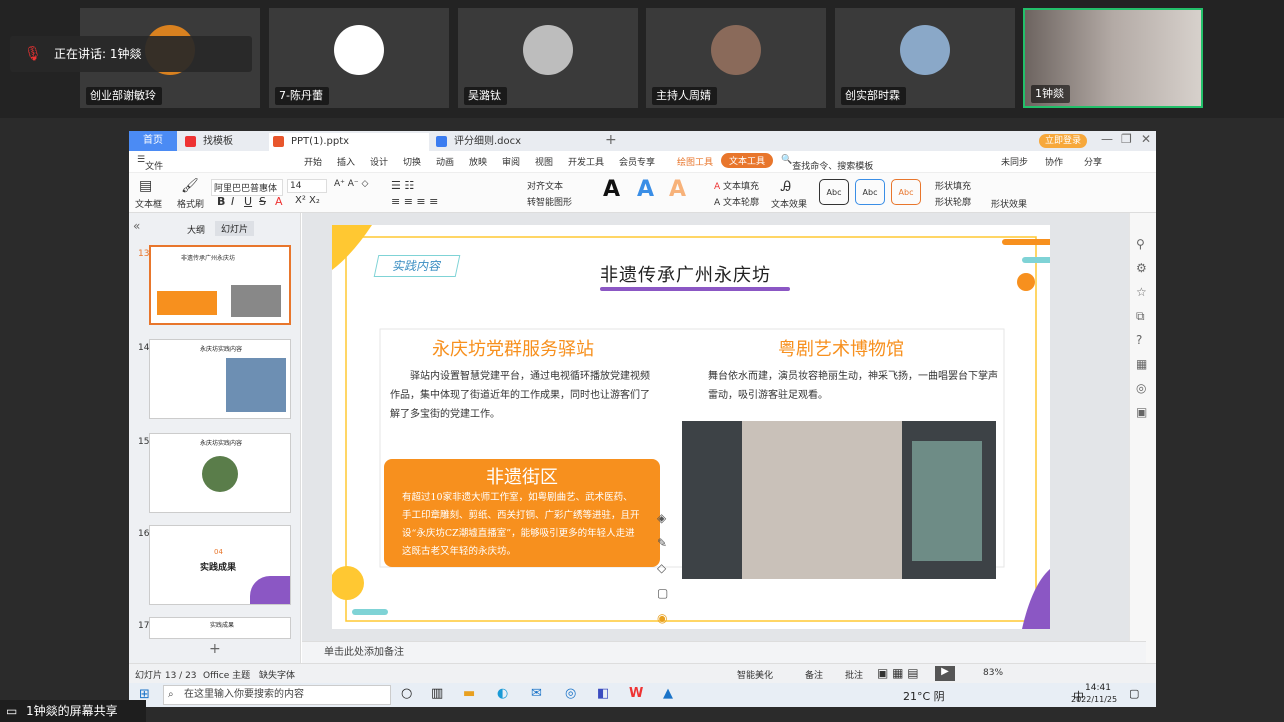 The width and height of the screenshot is (1284, 722). I want to click on tab-home: 首页, so click(153, 141).